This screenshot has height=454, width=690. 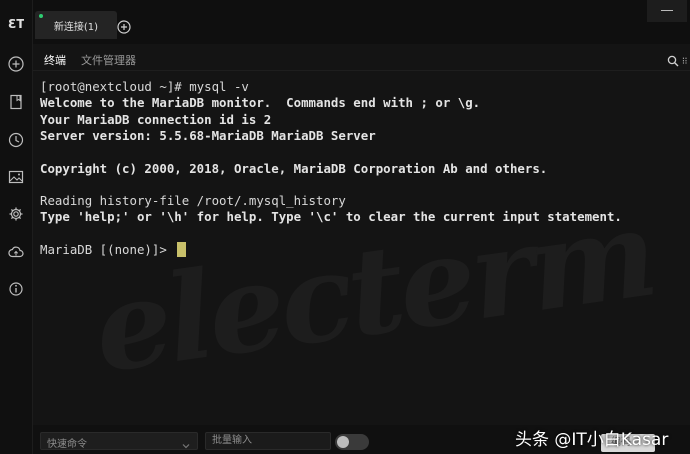 I want to click on electerm-logo-icon: ƐT, so click(x=16, y=23).